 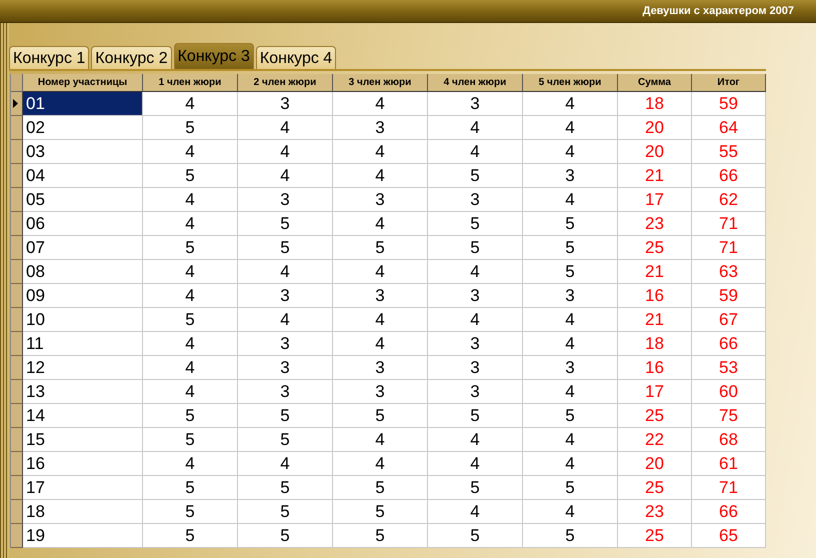 I want to click on table-cell: 55, so click(x=729, y=152).